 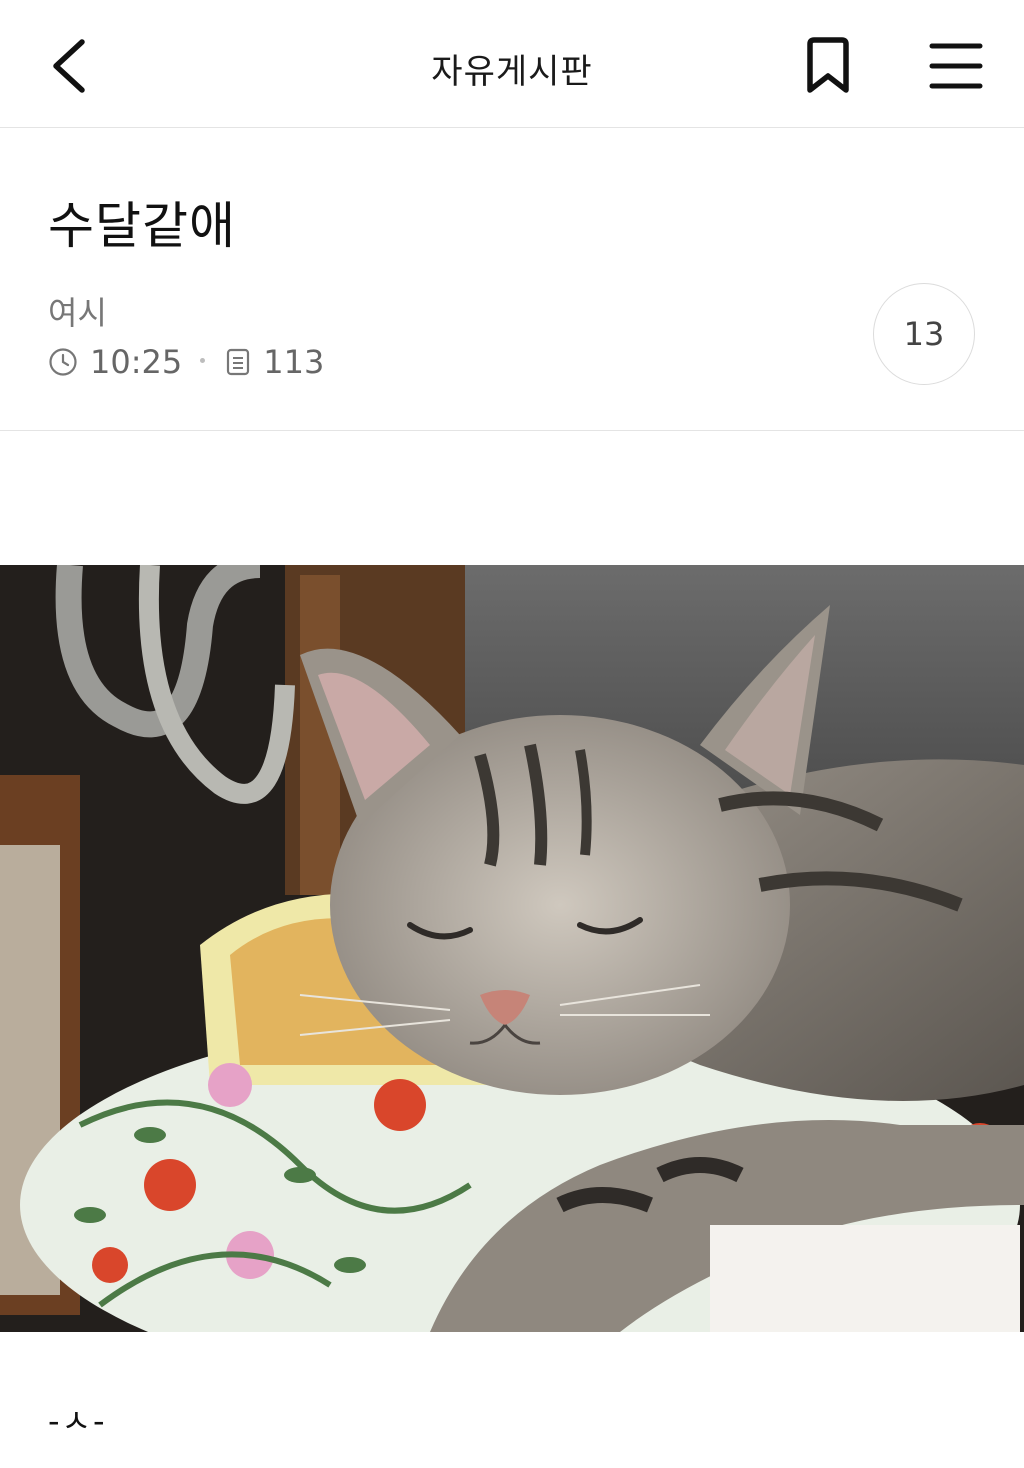 I want to click on post-title: 수달같애, so click(x=142, y=226).